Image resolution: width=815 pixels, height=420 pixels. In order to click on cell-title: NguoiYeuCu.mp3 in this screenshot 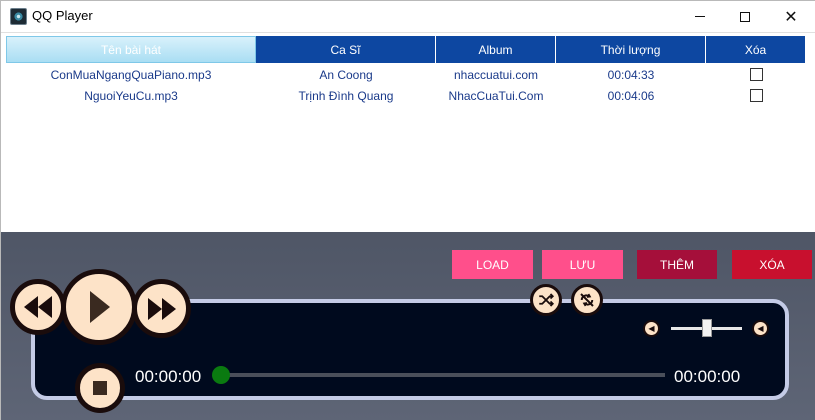, I will do `click(131, 95)`.